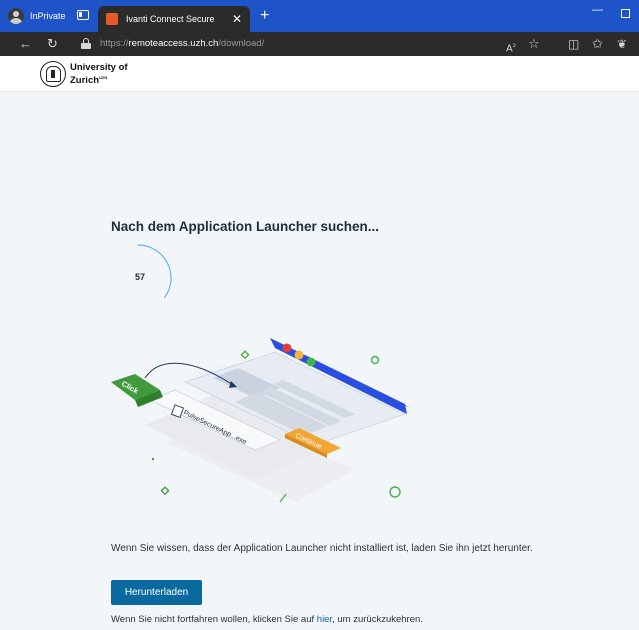 Image resolution: width=639 pixels, height=630 pixels. Describe the element at coordinates (534, 44) in the screenshot. I see `favorite-icon: ☆` at that location.